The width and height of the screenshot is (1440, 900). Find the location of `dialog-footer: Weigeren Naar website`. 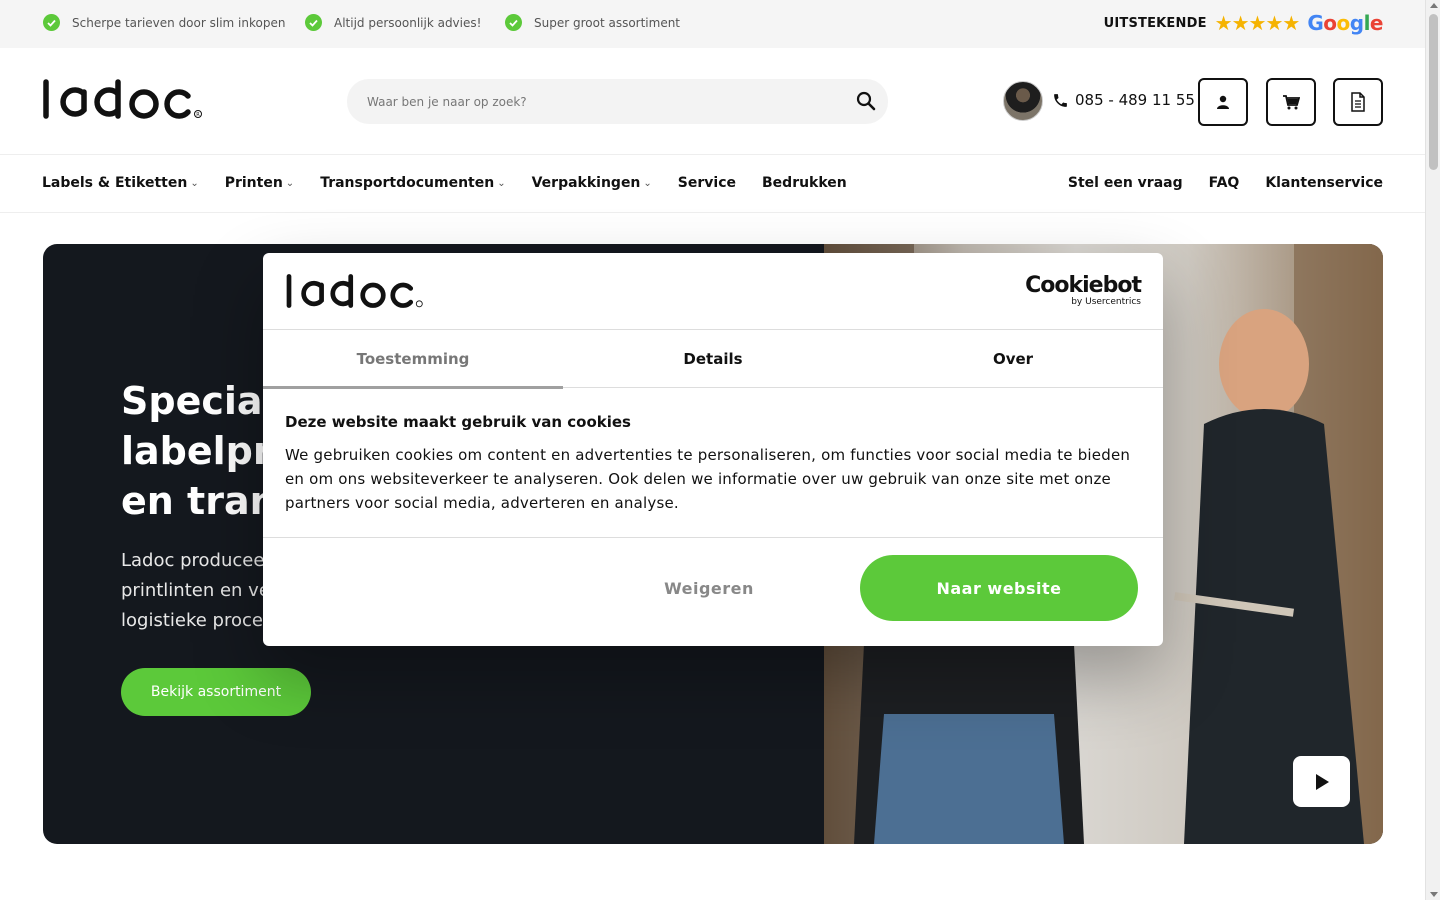

dialog-footer: Weigeren Naar website is located at coordinates (713, 591).